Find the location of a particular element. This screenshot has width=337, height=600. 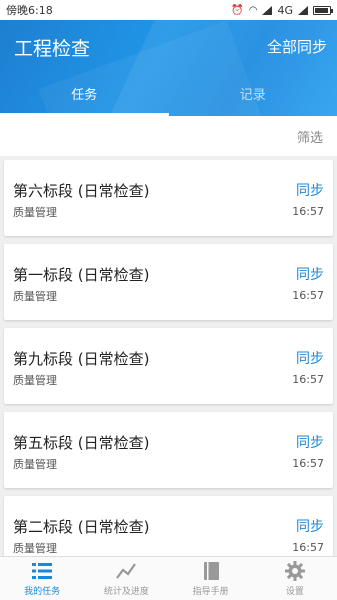

nav-label: 指导手册 is located at coordinates (210, 592).